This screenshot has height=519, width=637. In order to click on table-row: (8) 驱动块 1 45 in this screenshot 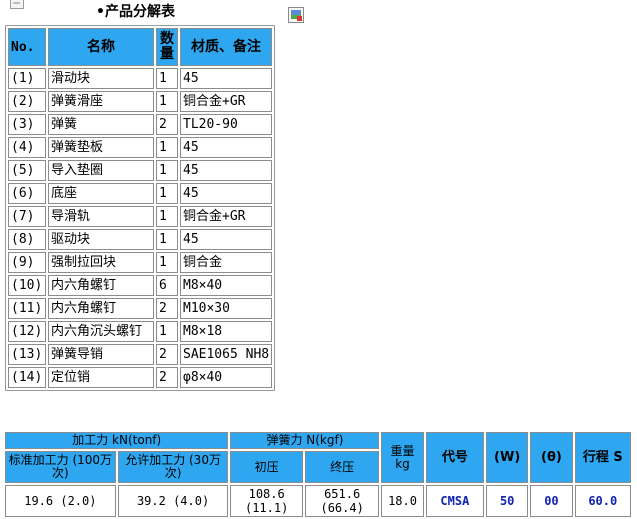, I will do `click(140, 239)`.